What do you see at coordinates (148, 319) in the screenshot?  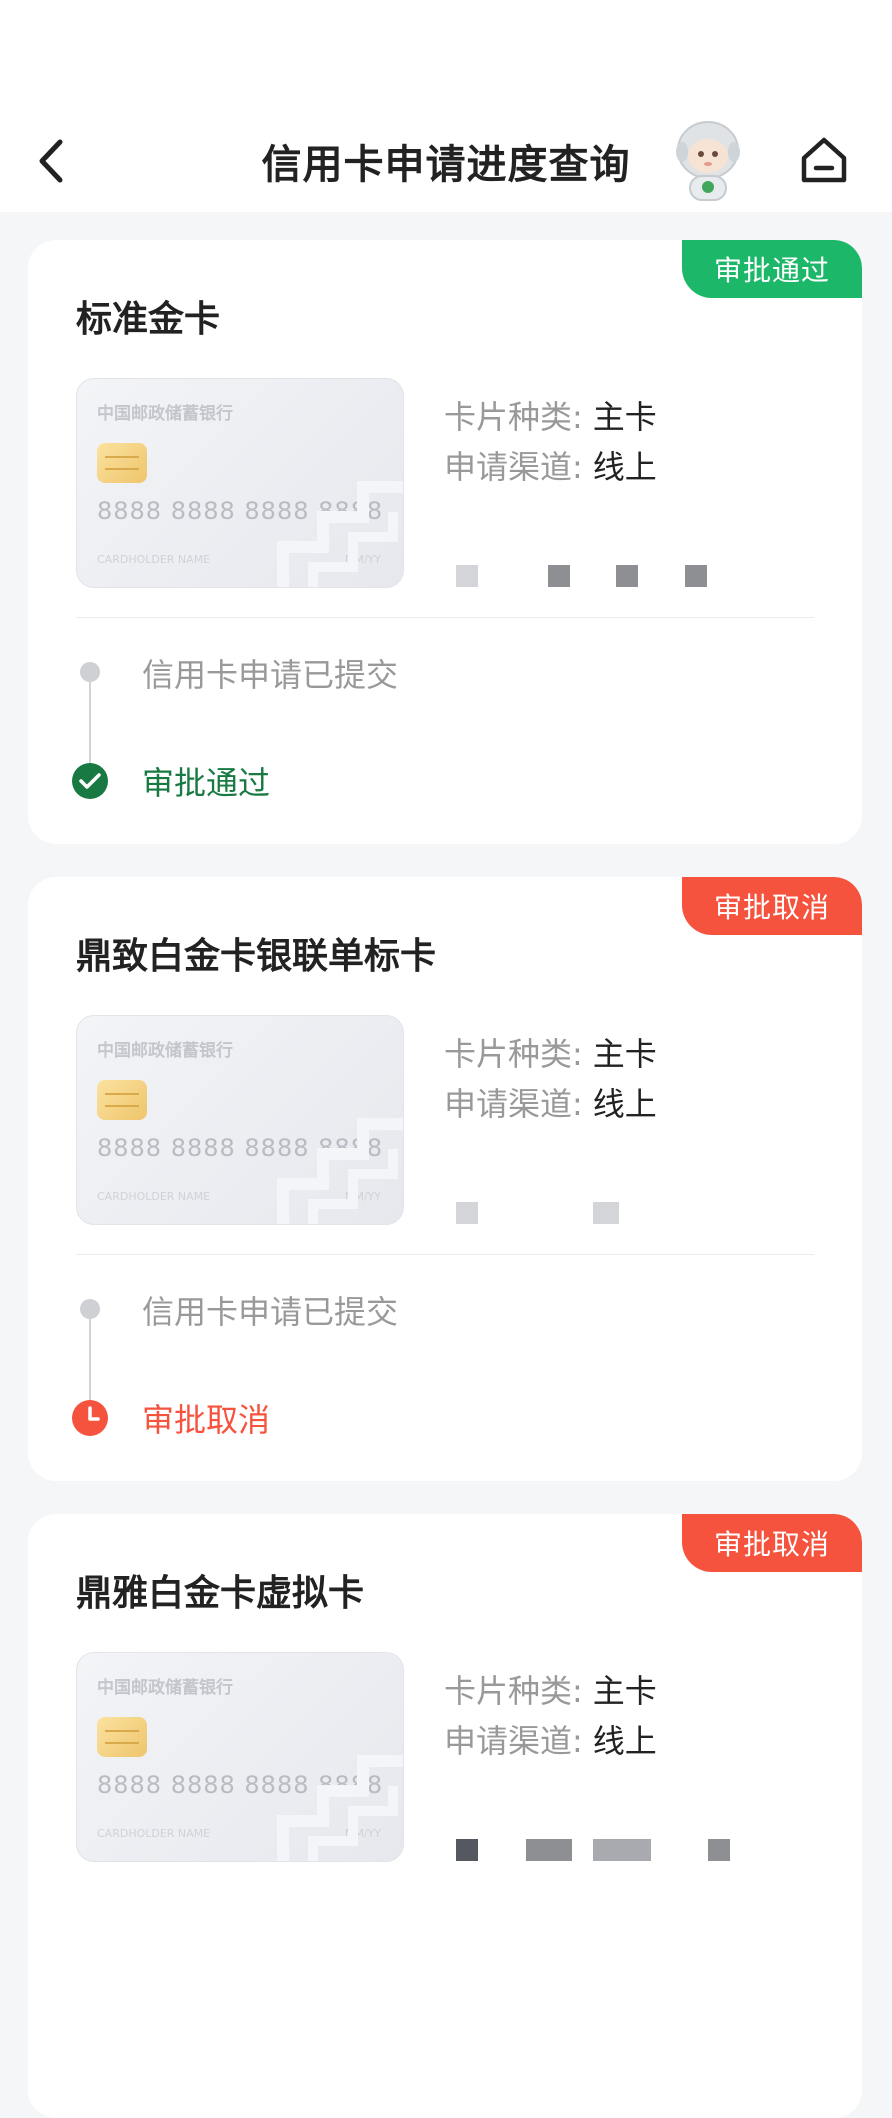 I see `card-name: 标准金卡` at bounding box center [148, 319].